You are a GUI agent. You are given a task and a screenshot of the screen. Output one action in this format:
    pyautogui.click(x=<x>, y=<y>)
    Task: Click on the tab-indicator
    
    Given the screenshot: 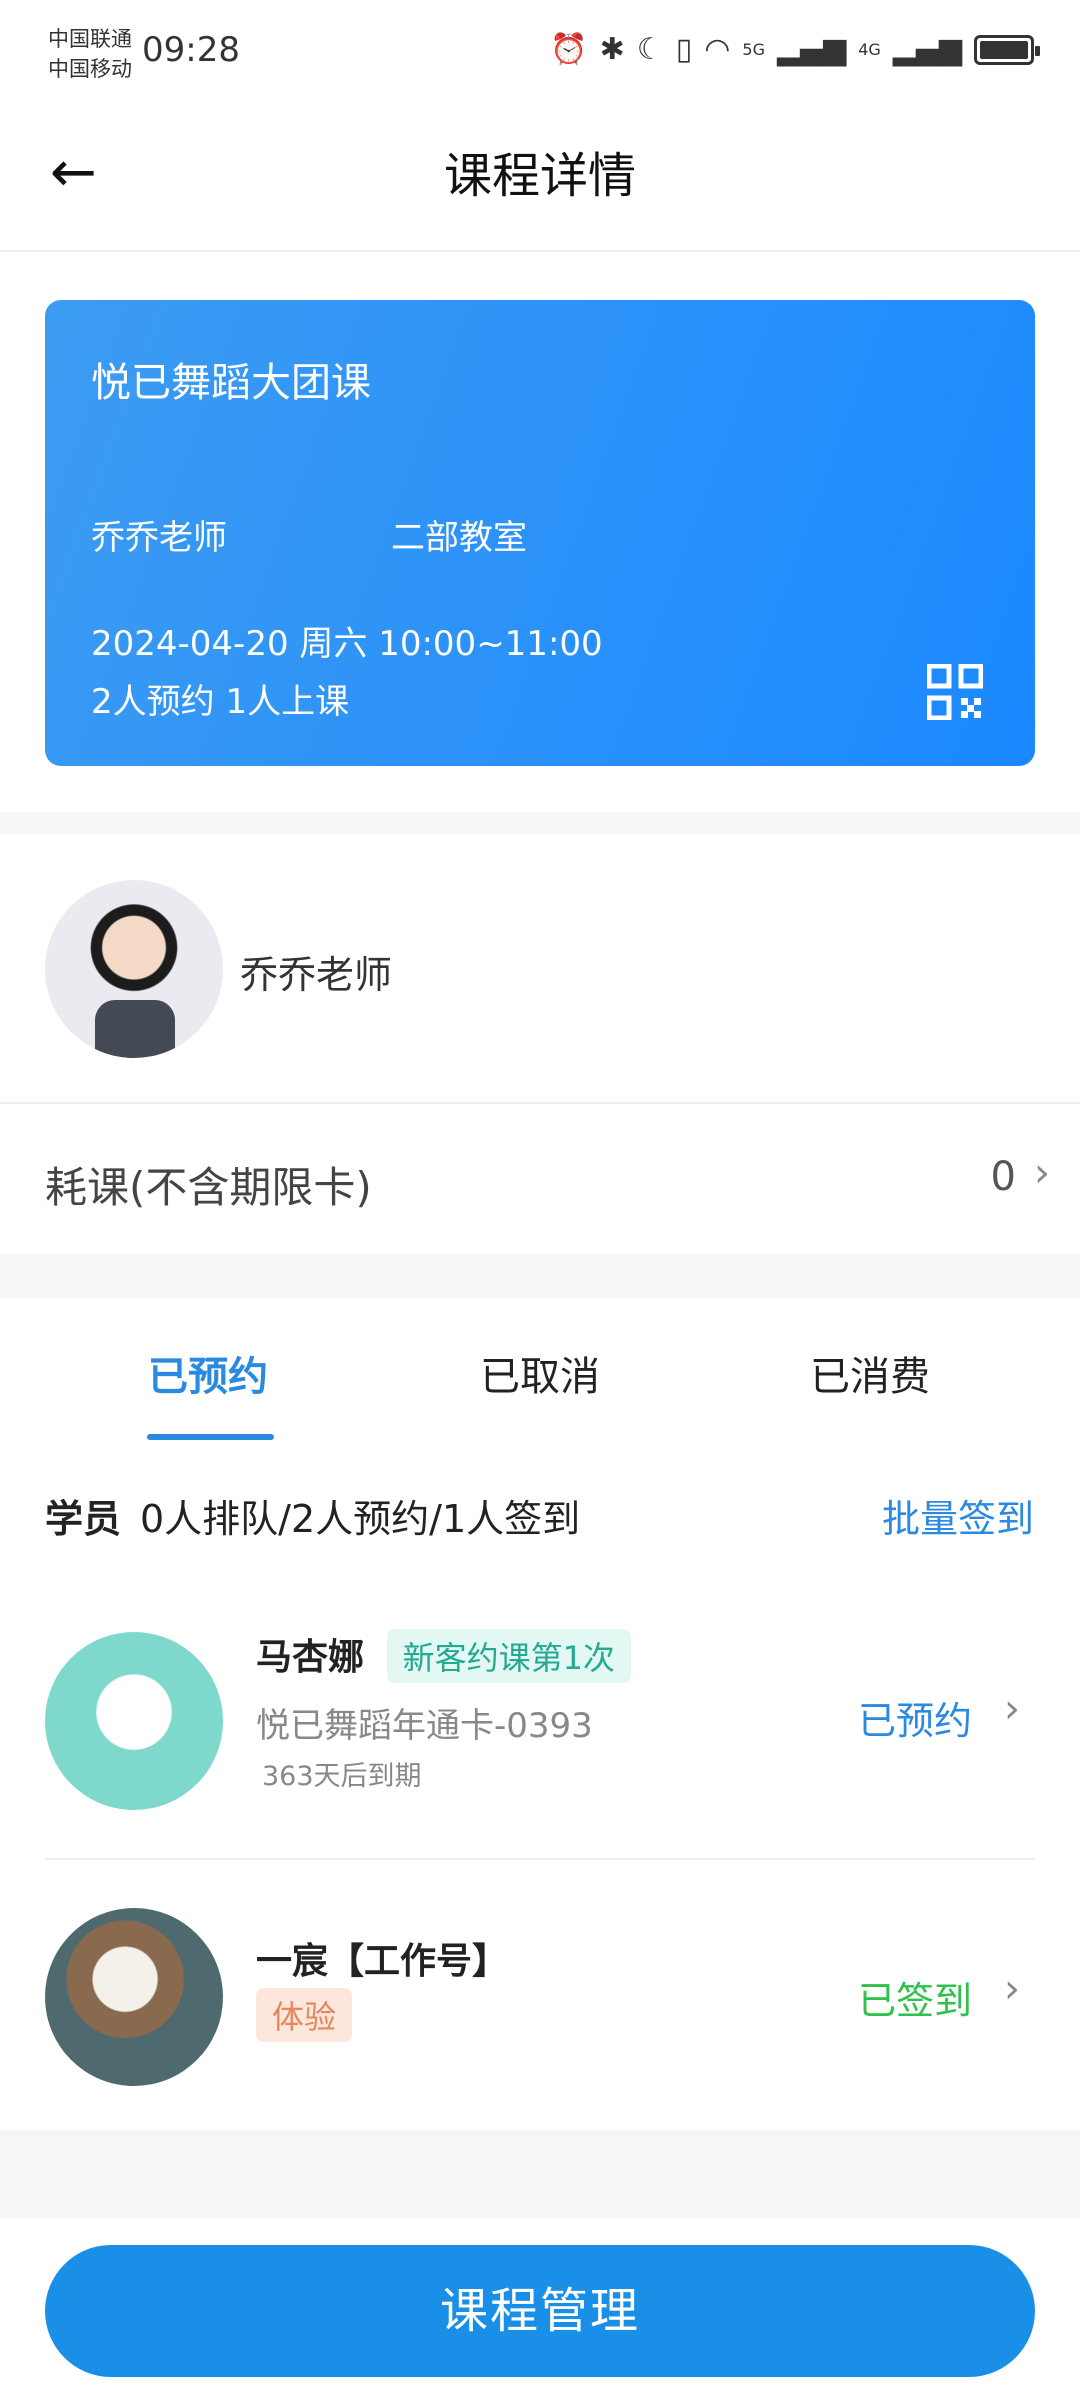 What is the action you would take?
    pyautogui.click(x=210, y=1437)
    